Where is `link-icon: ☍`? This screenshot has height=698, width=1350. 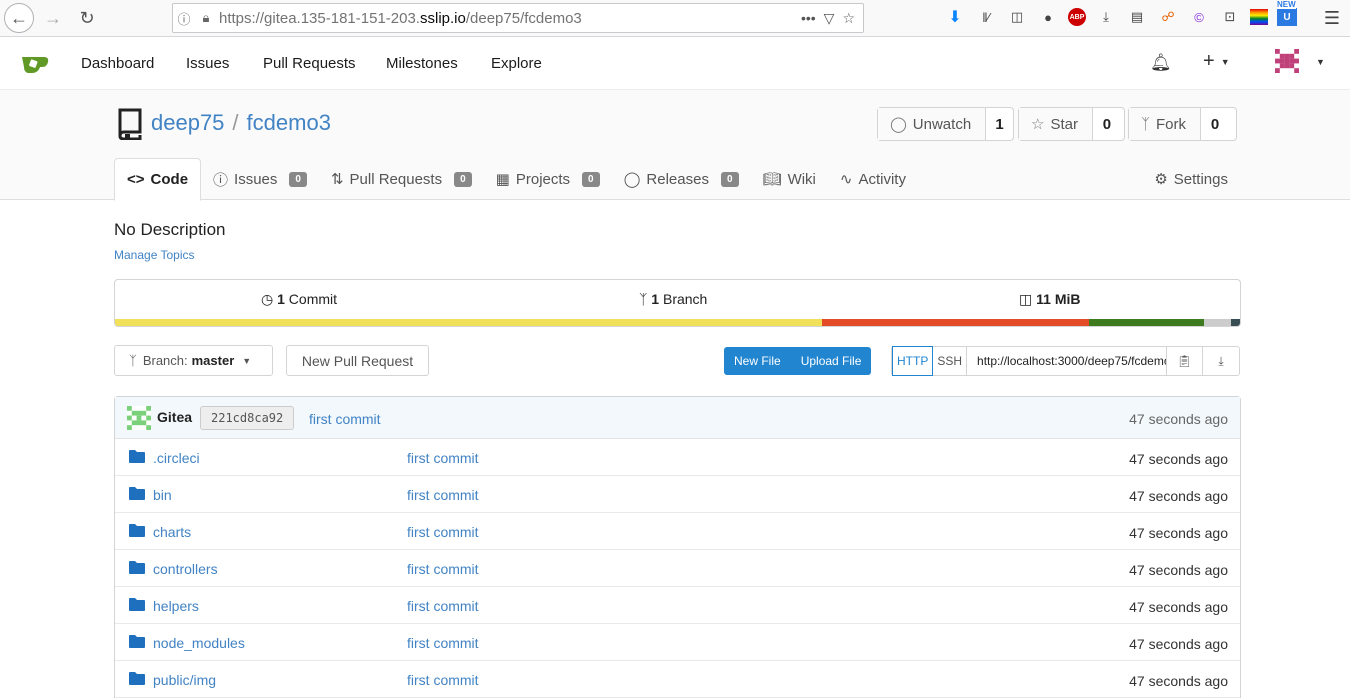 link-icon: ☍ is located at coordinates (1168, 17).